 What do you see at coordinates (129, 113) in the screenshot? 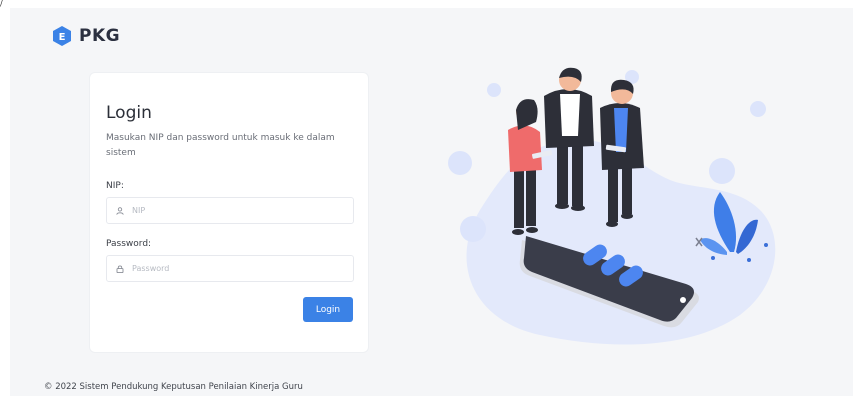
I see `login-title: Login` at bounding box center [129, 113].